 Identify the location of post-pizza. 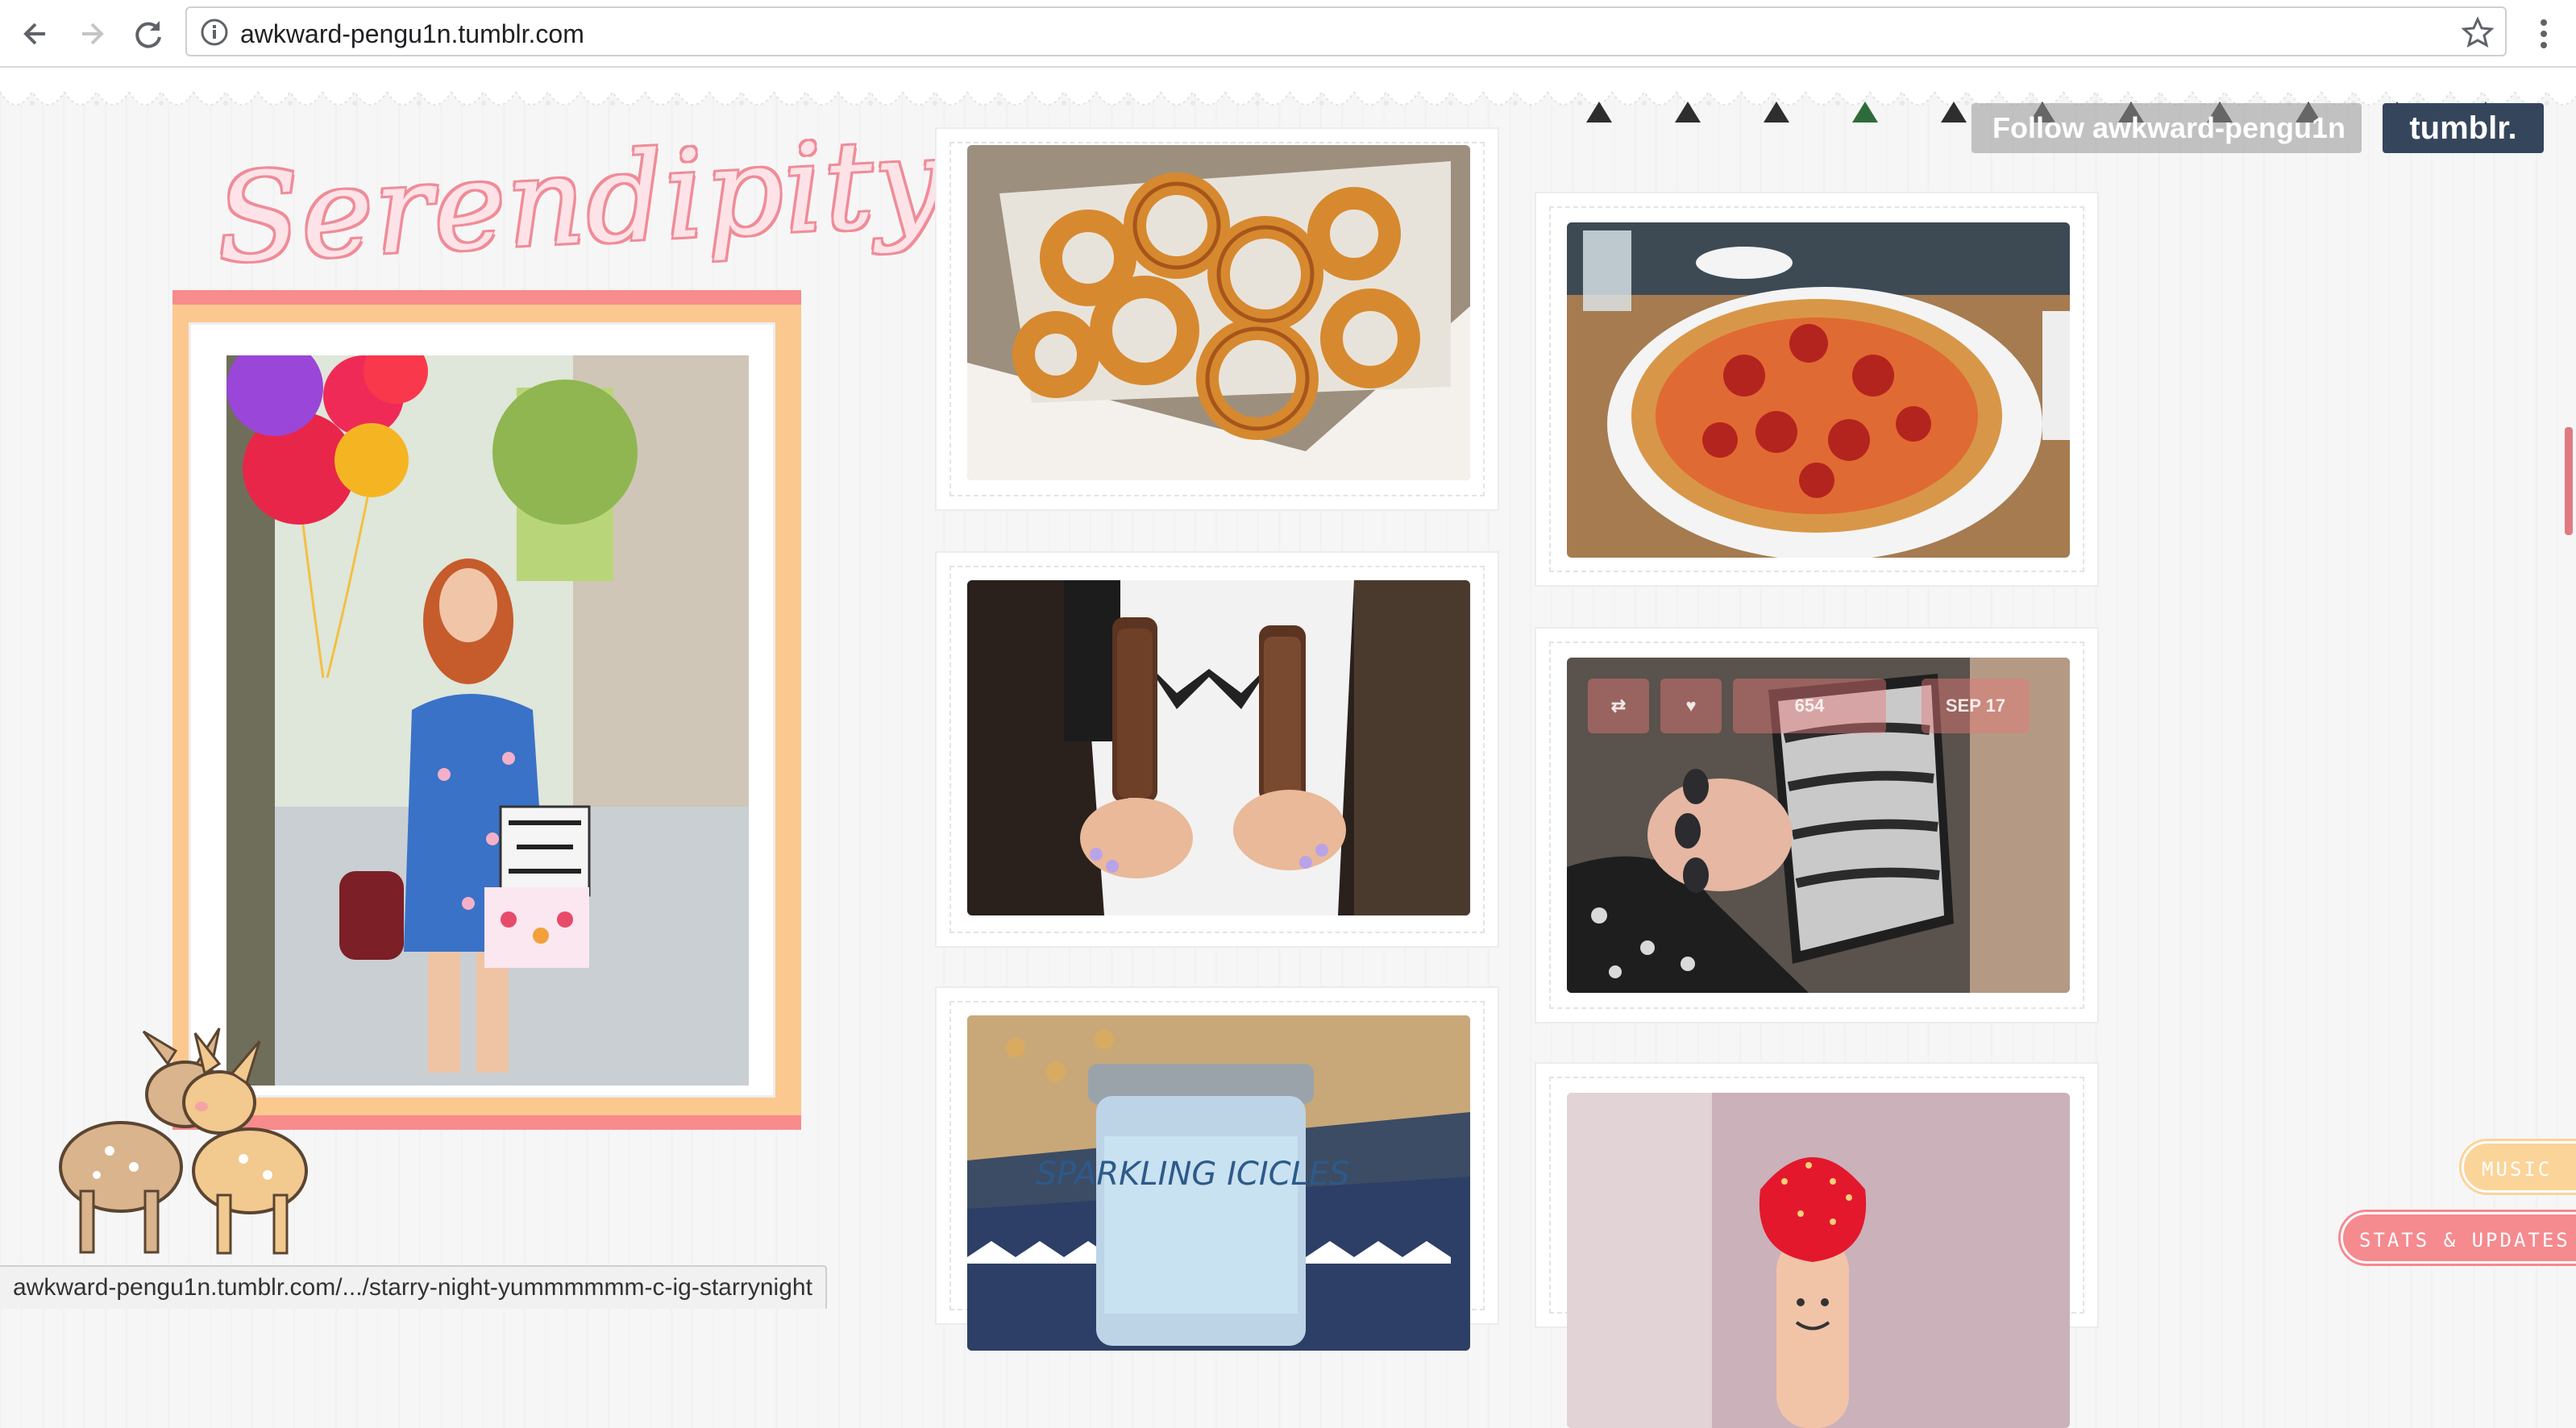
(1817, 389).